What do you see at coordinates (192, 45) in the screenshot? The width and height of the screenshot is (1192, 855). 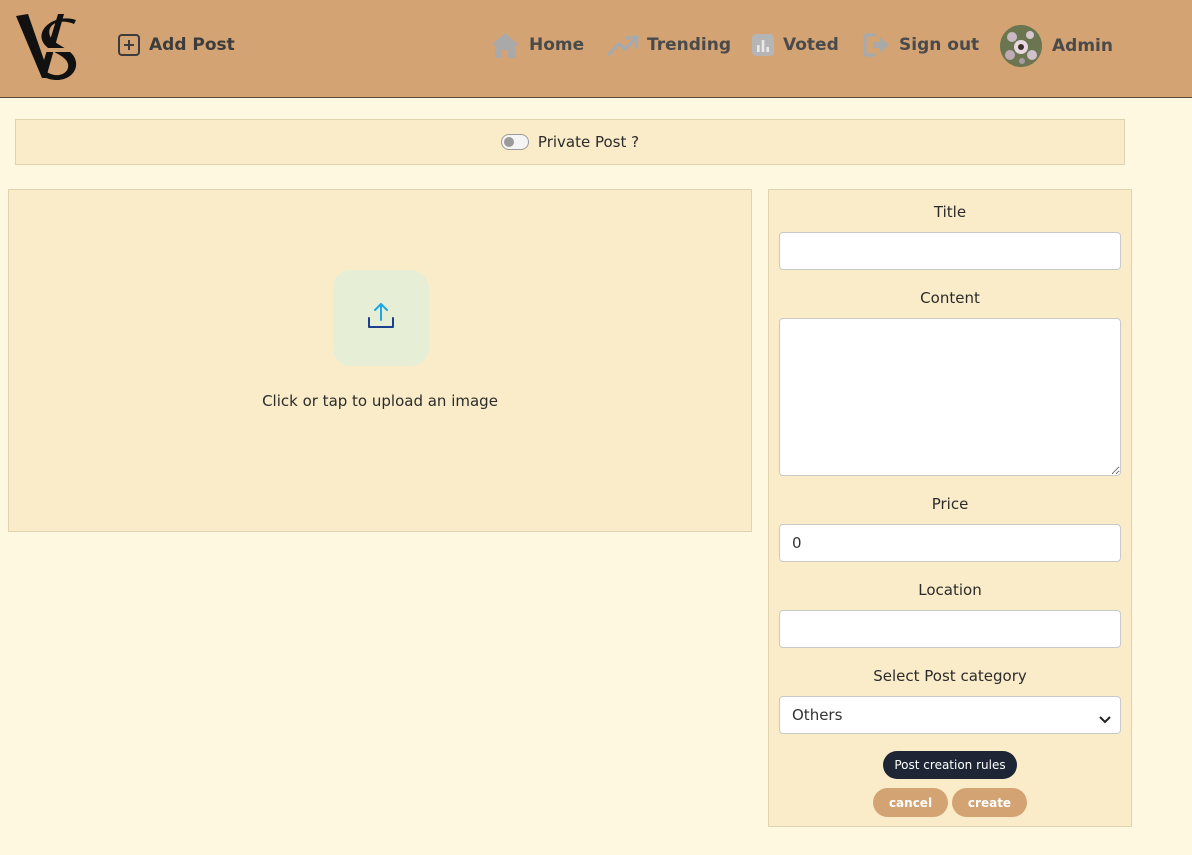 I see `nav-add-post-label: Add Post` at bounding box center [192, 45].